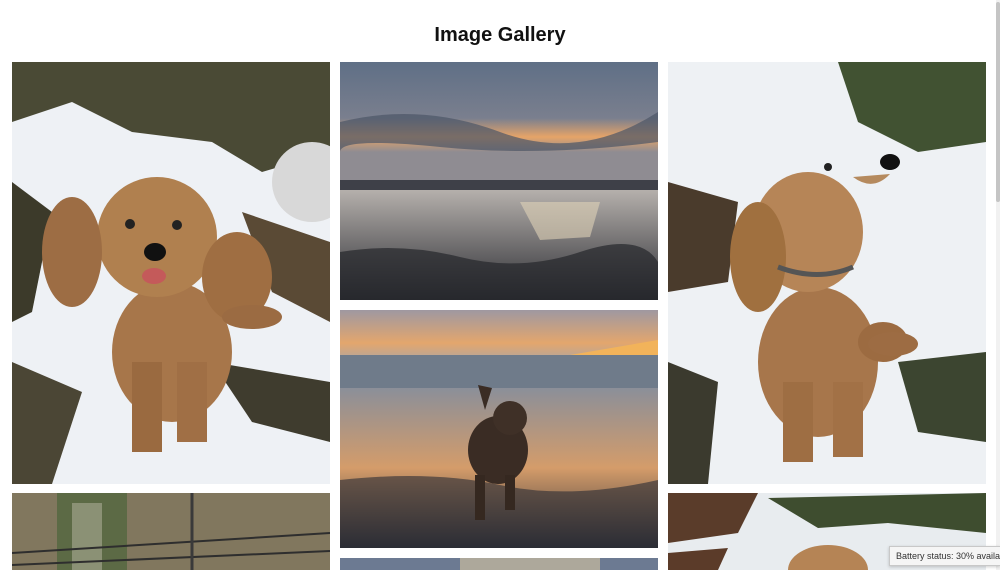 Image resolution: width=1000 pixels, height=570 pixels. I want to click on battery-status-tooltip: Battery status: 30% available (pl, so click(944, 556).